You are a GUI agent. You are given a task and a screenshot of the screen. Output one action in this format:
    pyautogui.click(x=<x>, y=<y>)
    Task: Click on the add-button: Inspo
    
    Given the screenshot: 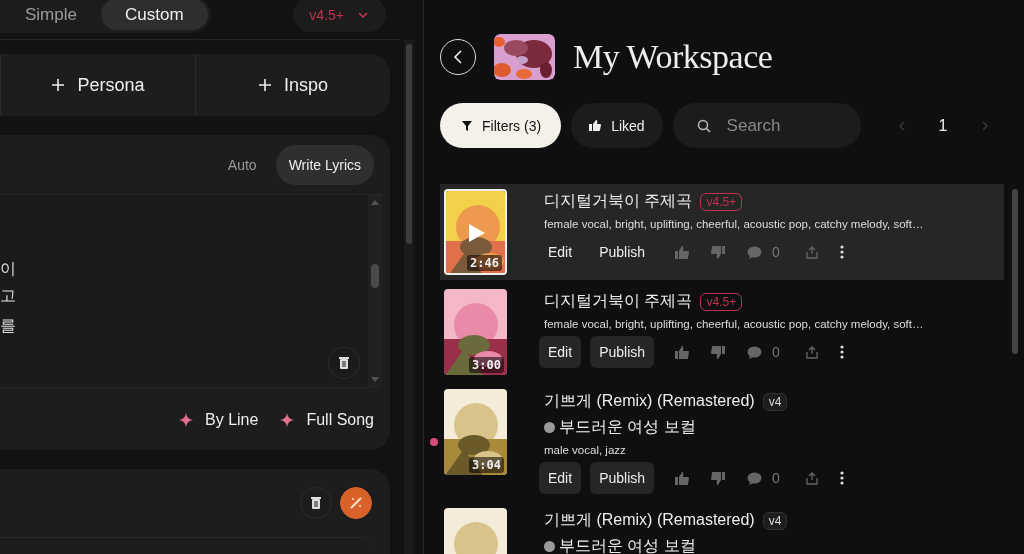 What is the action you would take?
    pyautogui.click(x=292, y=85)
    